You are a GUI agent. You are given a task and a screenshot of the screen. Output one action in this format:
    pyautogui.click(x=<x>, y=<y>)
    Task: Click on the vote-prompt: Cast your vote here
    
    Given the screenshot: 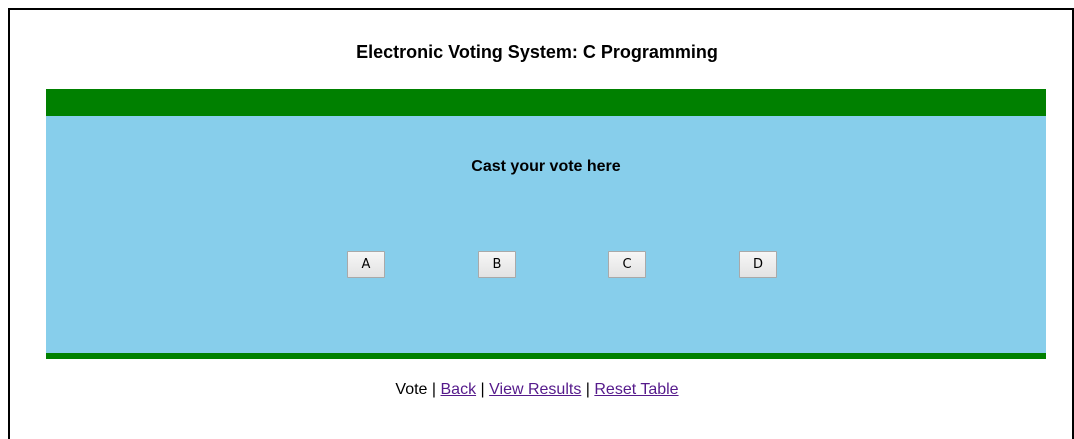 What is the action you would take?
    pyautogui.click(x=546, y=166)
    